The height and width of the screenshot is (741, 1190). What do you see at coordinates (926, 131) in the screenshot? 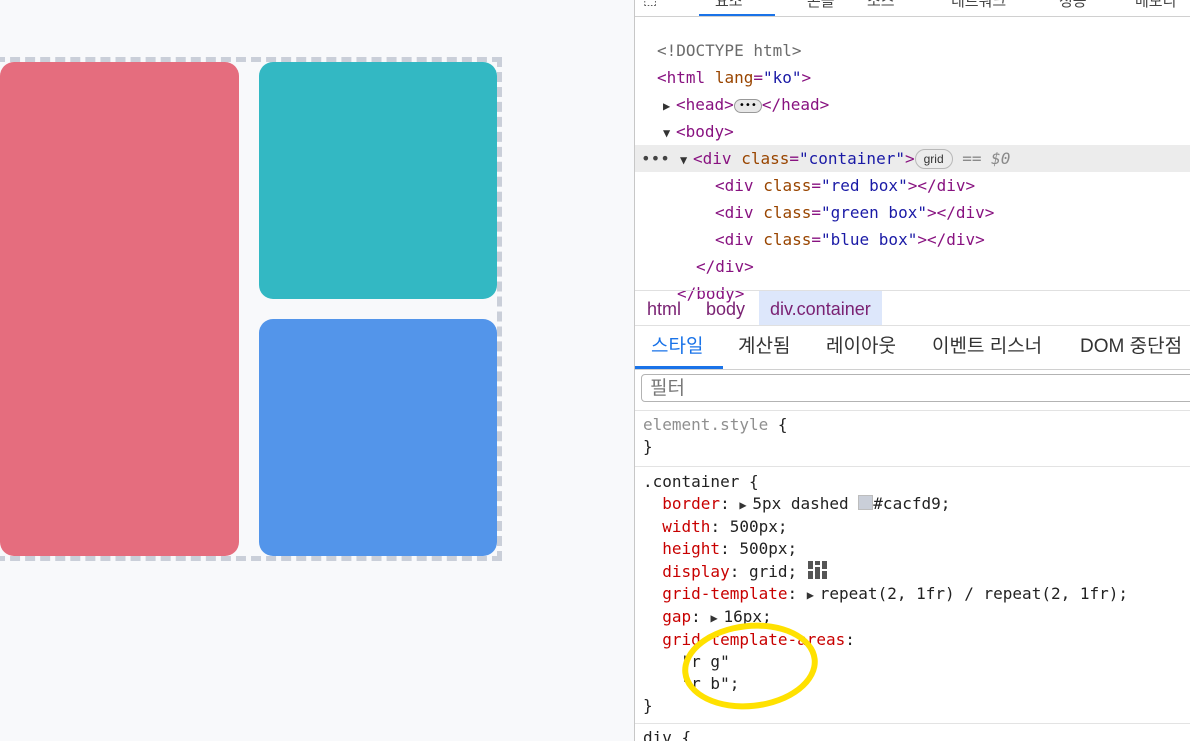
I see `dom-body-line: ▼ <body>` at bounding box center [926, 131].